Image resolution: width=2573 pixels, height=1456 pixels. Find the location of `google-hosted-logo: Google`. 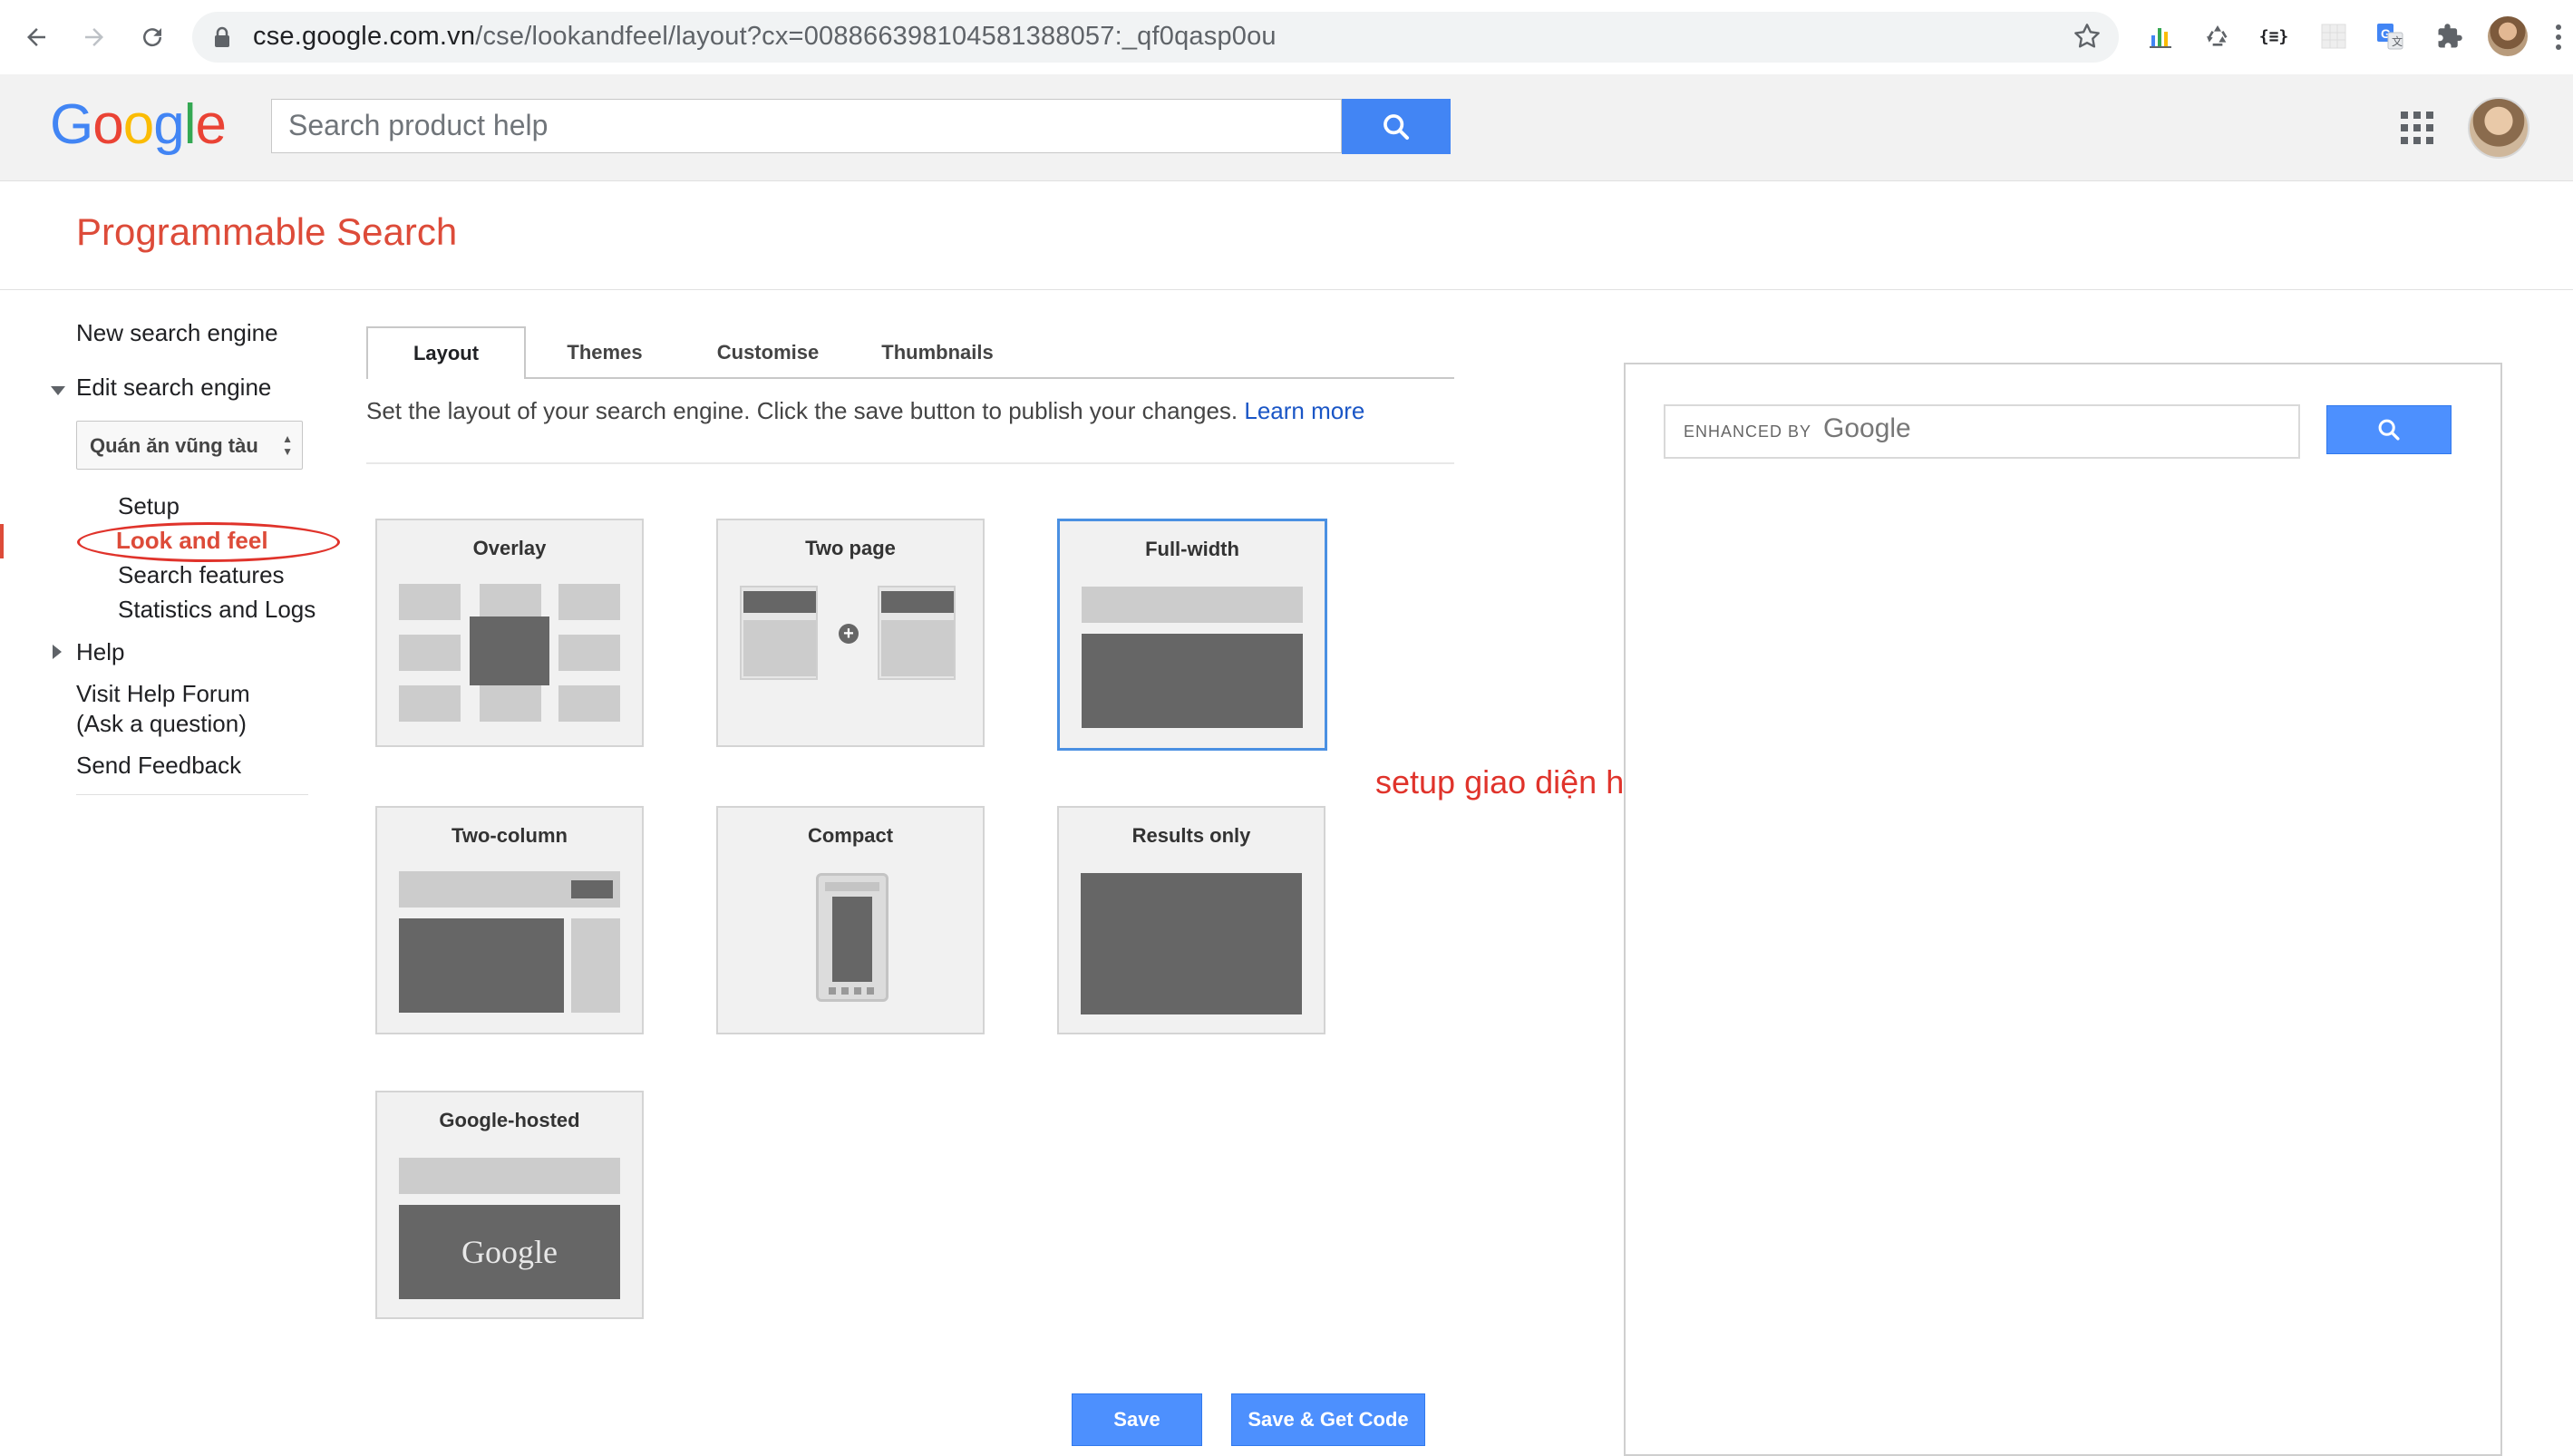

google-hosted-logo: Google is located at coordinates (510, 1252).